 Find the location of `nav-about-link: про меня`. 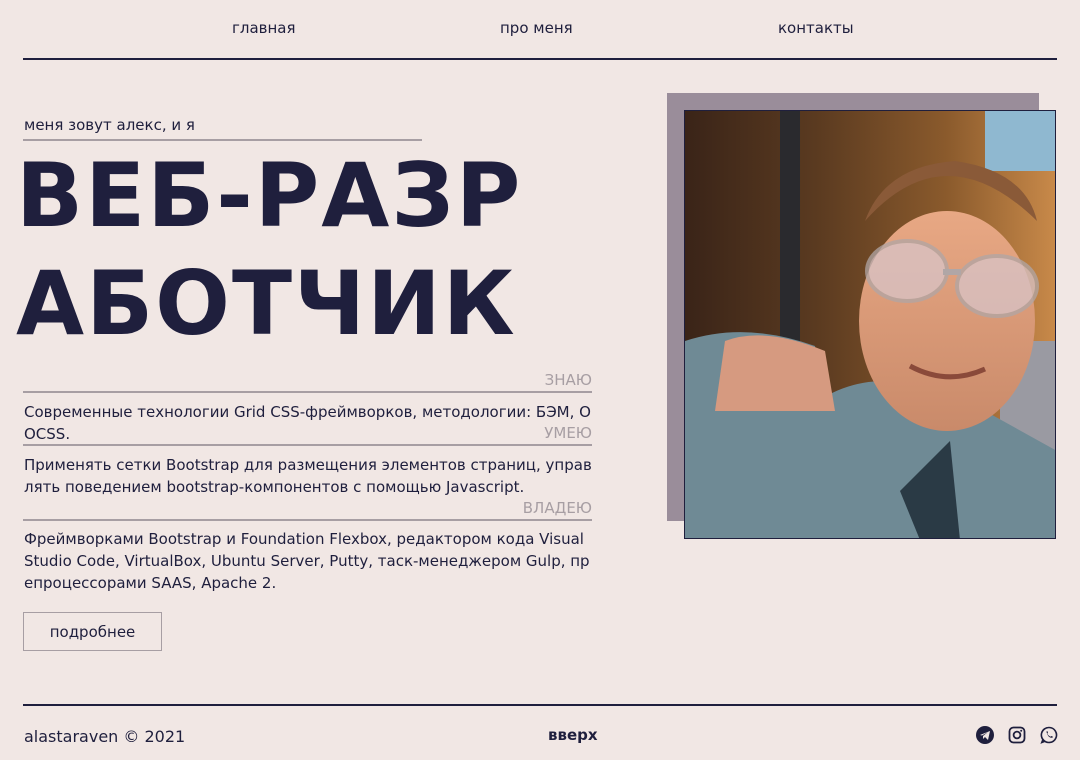

nav-about-link: про меня is located at coordinates (536, 28).